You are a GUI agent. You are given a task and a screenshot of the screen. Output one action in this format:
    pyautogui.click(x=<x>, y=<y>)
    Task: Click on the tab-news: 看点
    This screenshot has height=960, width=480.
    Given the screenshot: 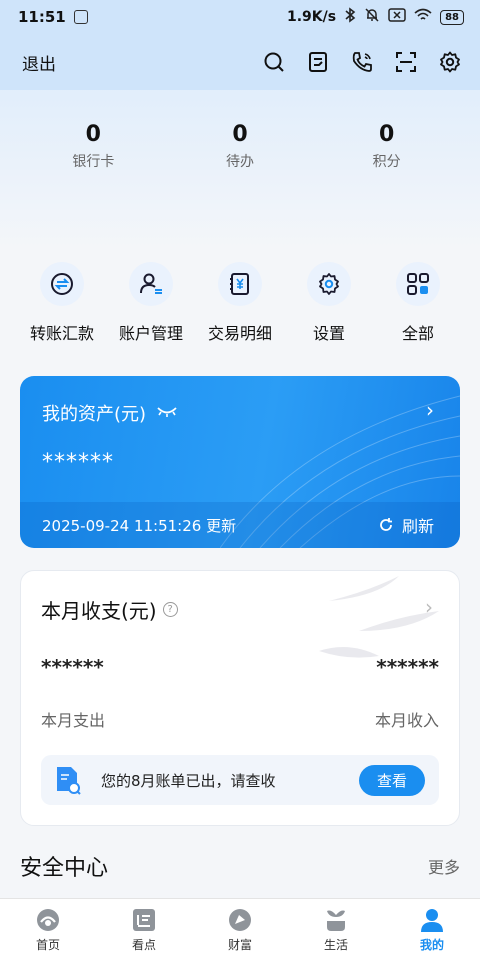 What is the action you would take?
    pyautogui.click(x=144, y=930)
    